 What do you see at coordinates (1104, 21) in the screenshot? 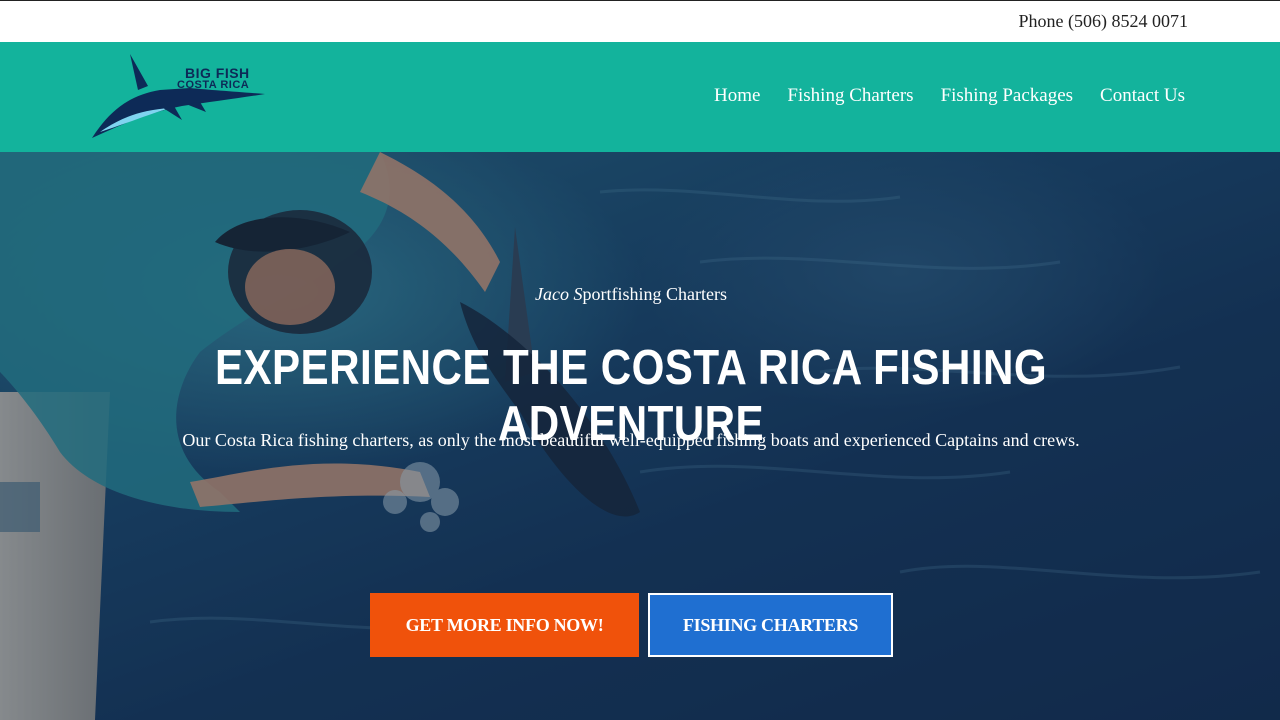
I see `phone-number: Phone (506) 8524 0071` at bounding box center [1104, 21].